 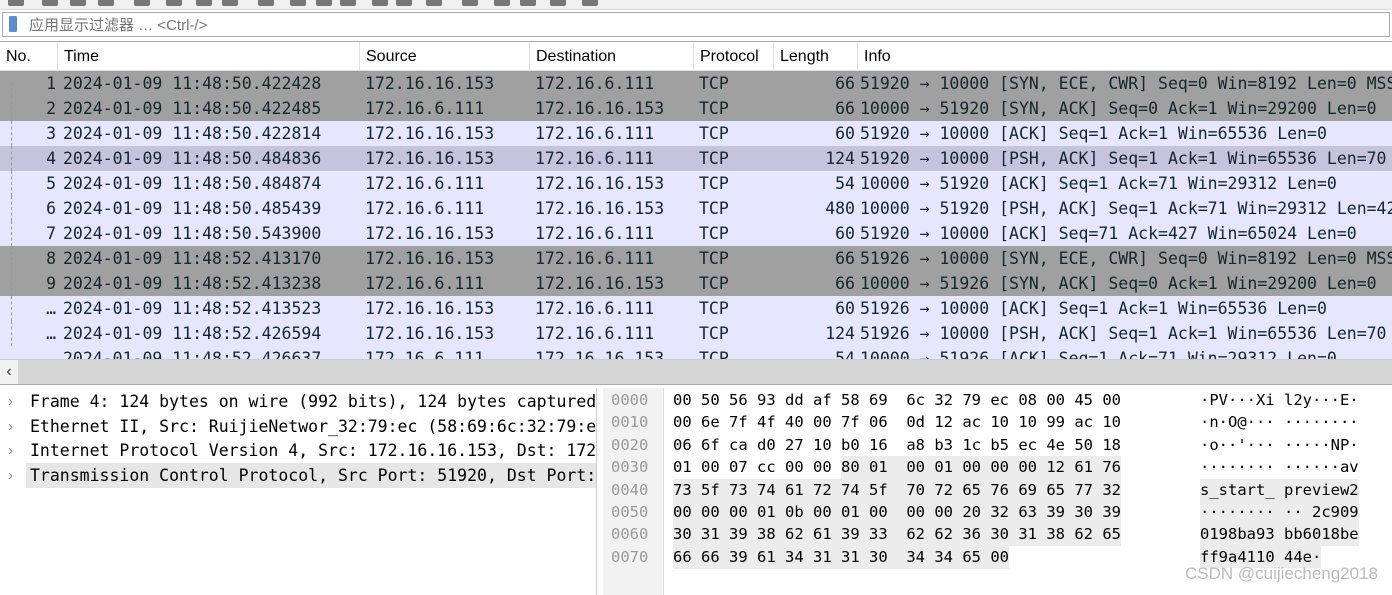 I want to click on hex-ascii: ·PV···Xi l2y···E·, so click(x=1279, y=400).